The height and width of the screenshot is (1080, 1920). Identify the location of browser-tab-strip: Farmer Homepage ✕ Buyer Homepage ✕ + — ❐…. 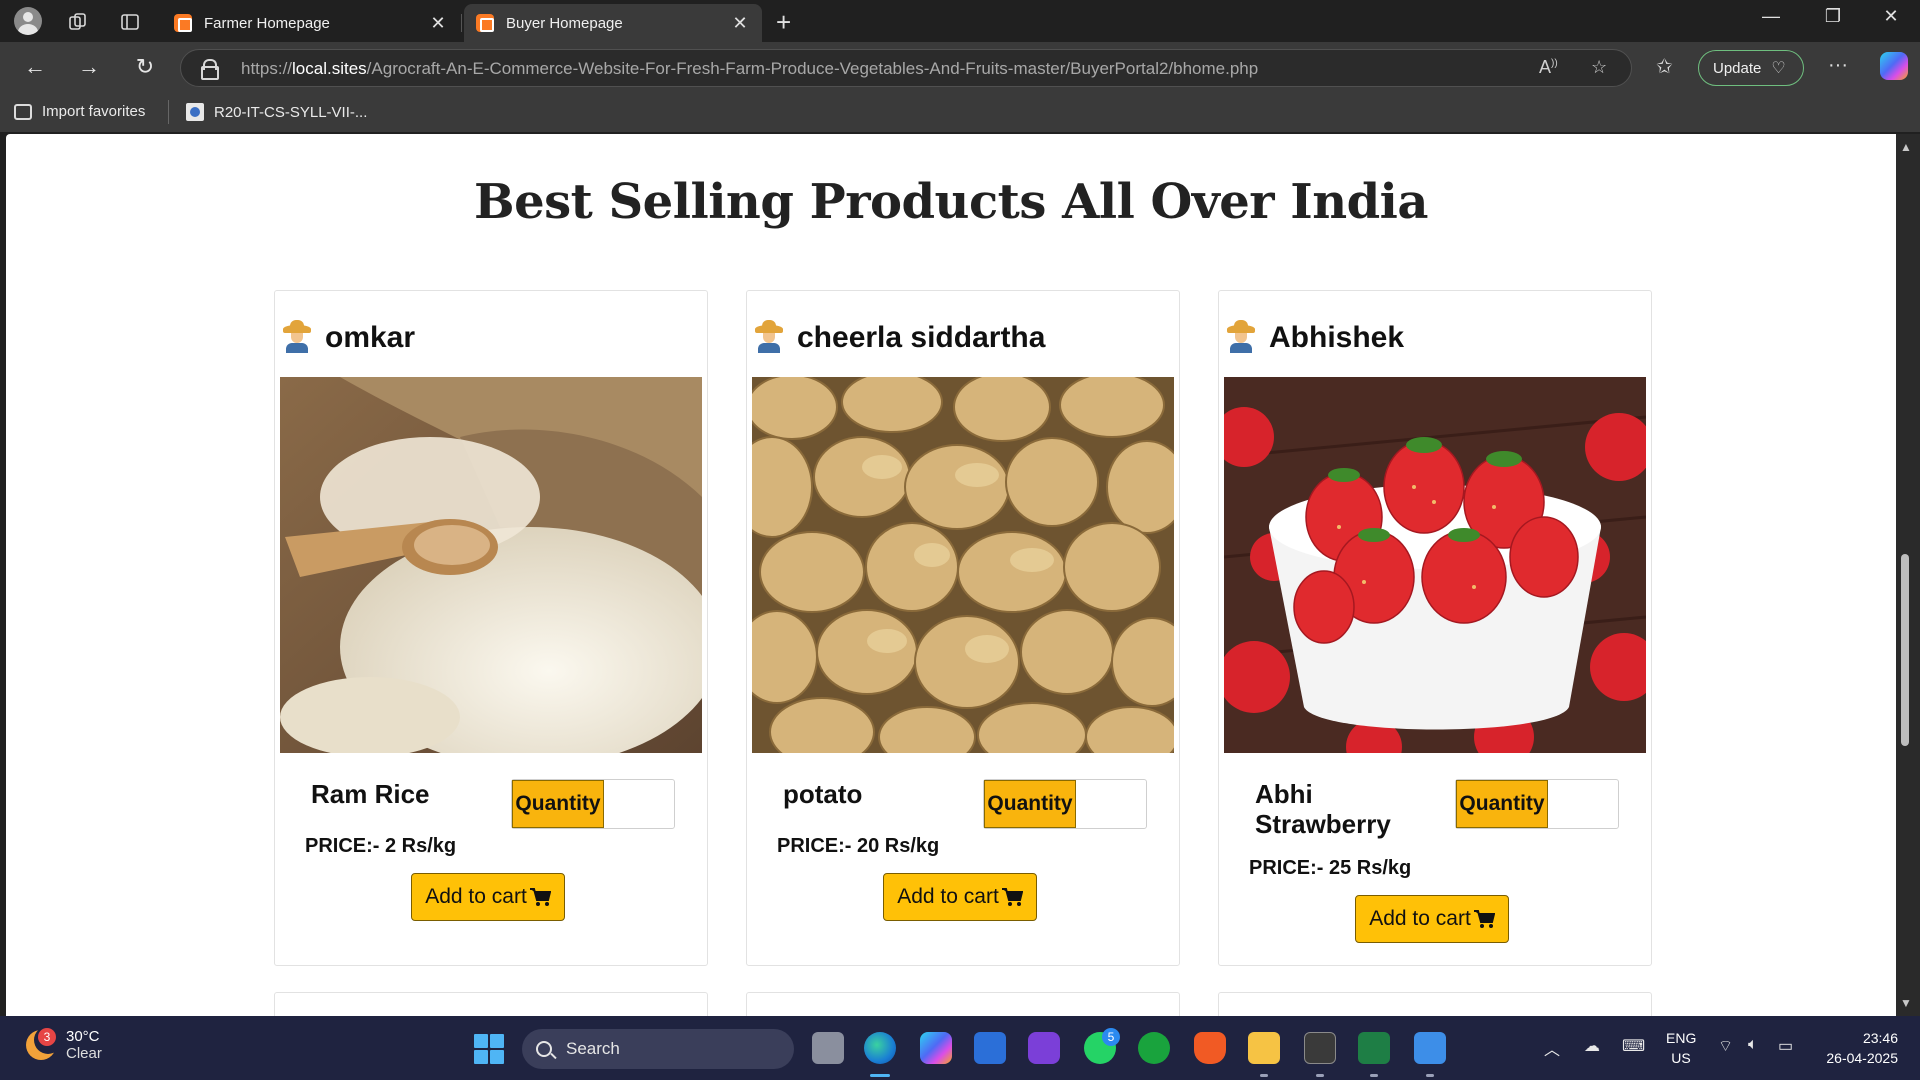
(960, 21).